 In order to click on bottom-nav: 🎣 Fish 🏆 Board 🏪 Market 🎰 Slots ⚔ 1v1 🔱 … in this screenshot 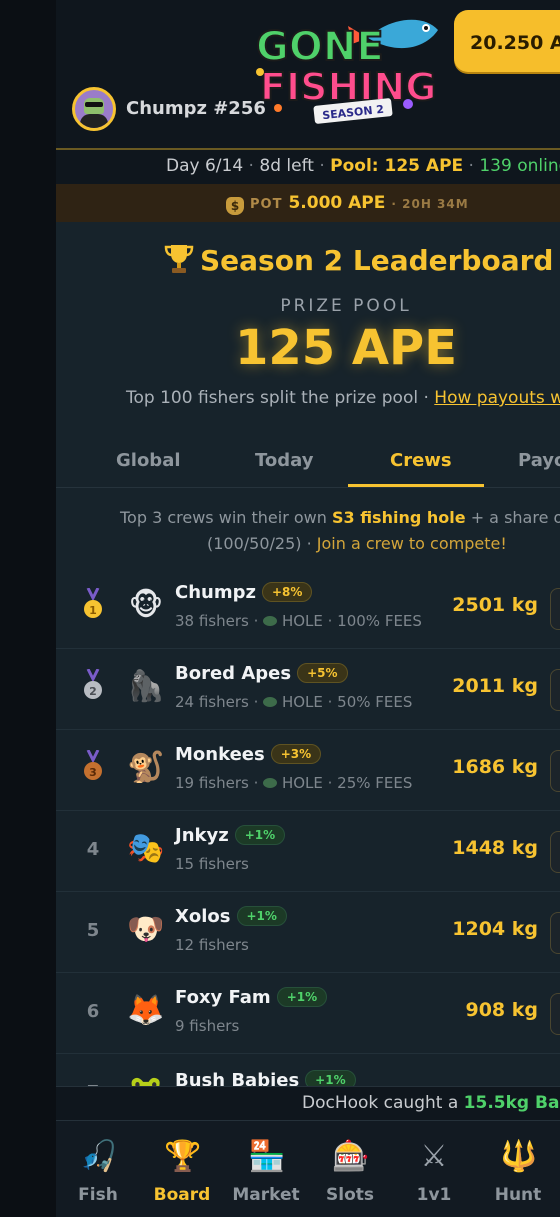, I will do `click(308, 1168)`.